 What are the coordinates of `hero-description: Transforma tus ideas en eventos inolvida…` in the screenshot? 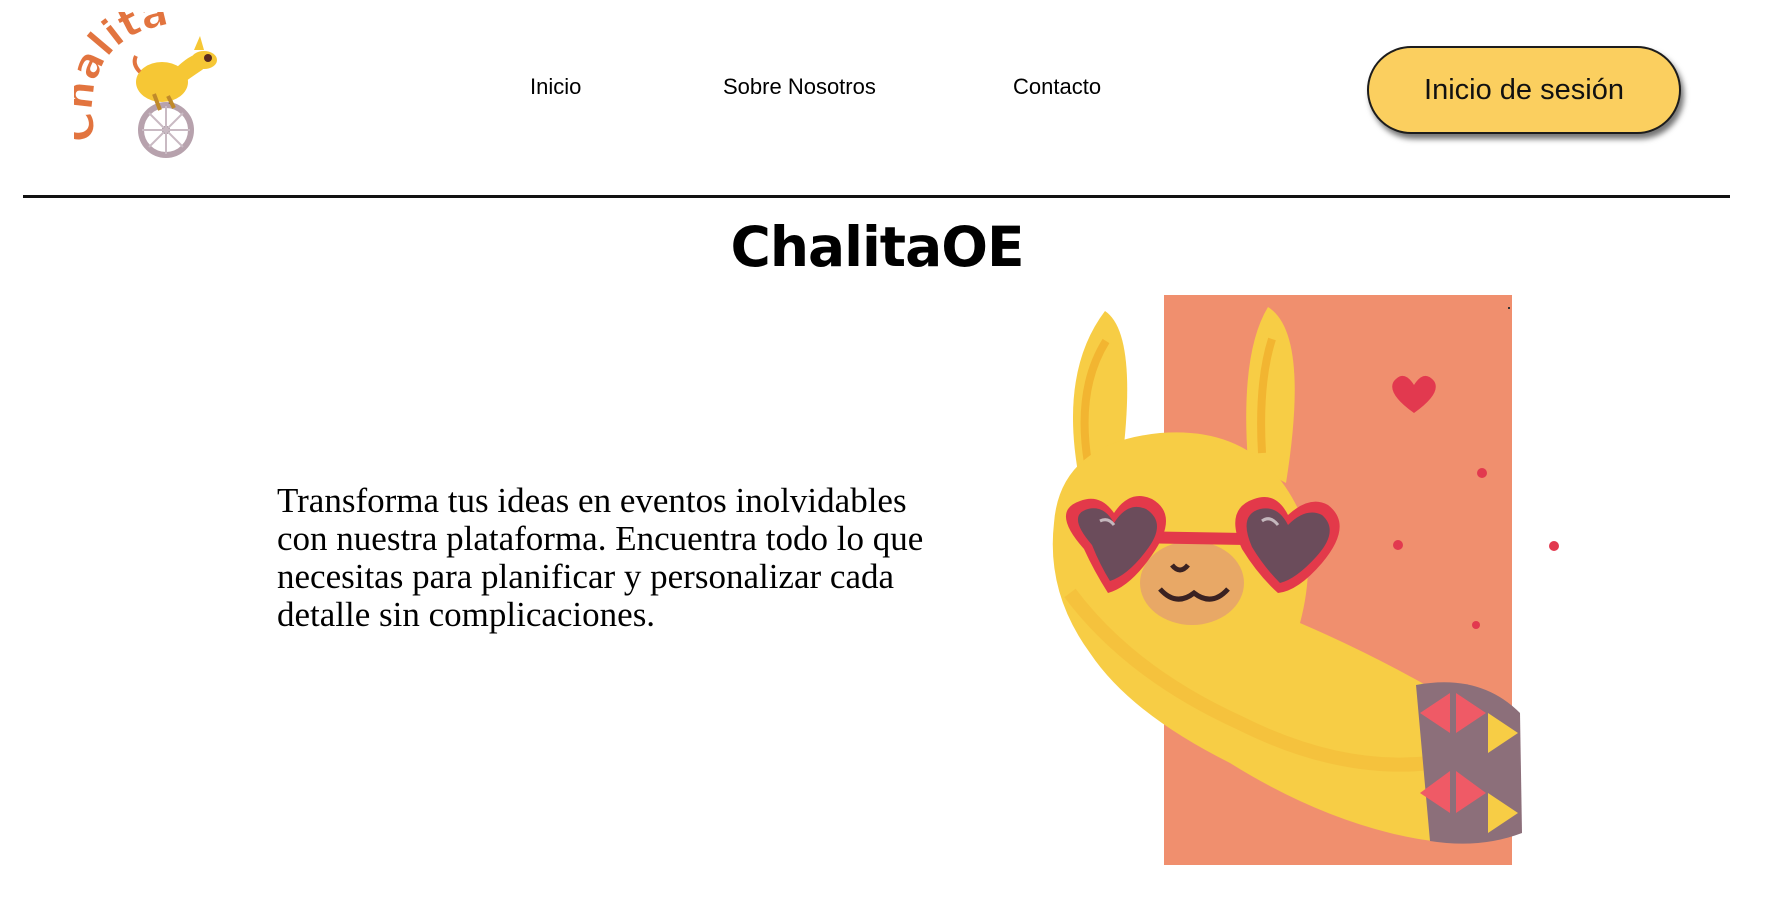 It's located at (600, 557).